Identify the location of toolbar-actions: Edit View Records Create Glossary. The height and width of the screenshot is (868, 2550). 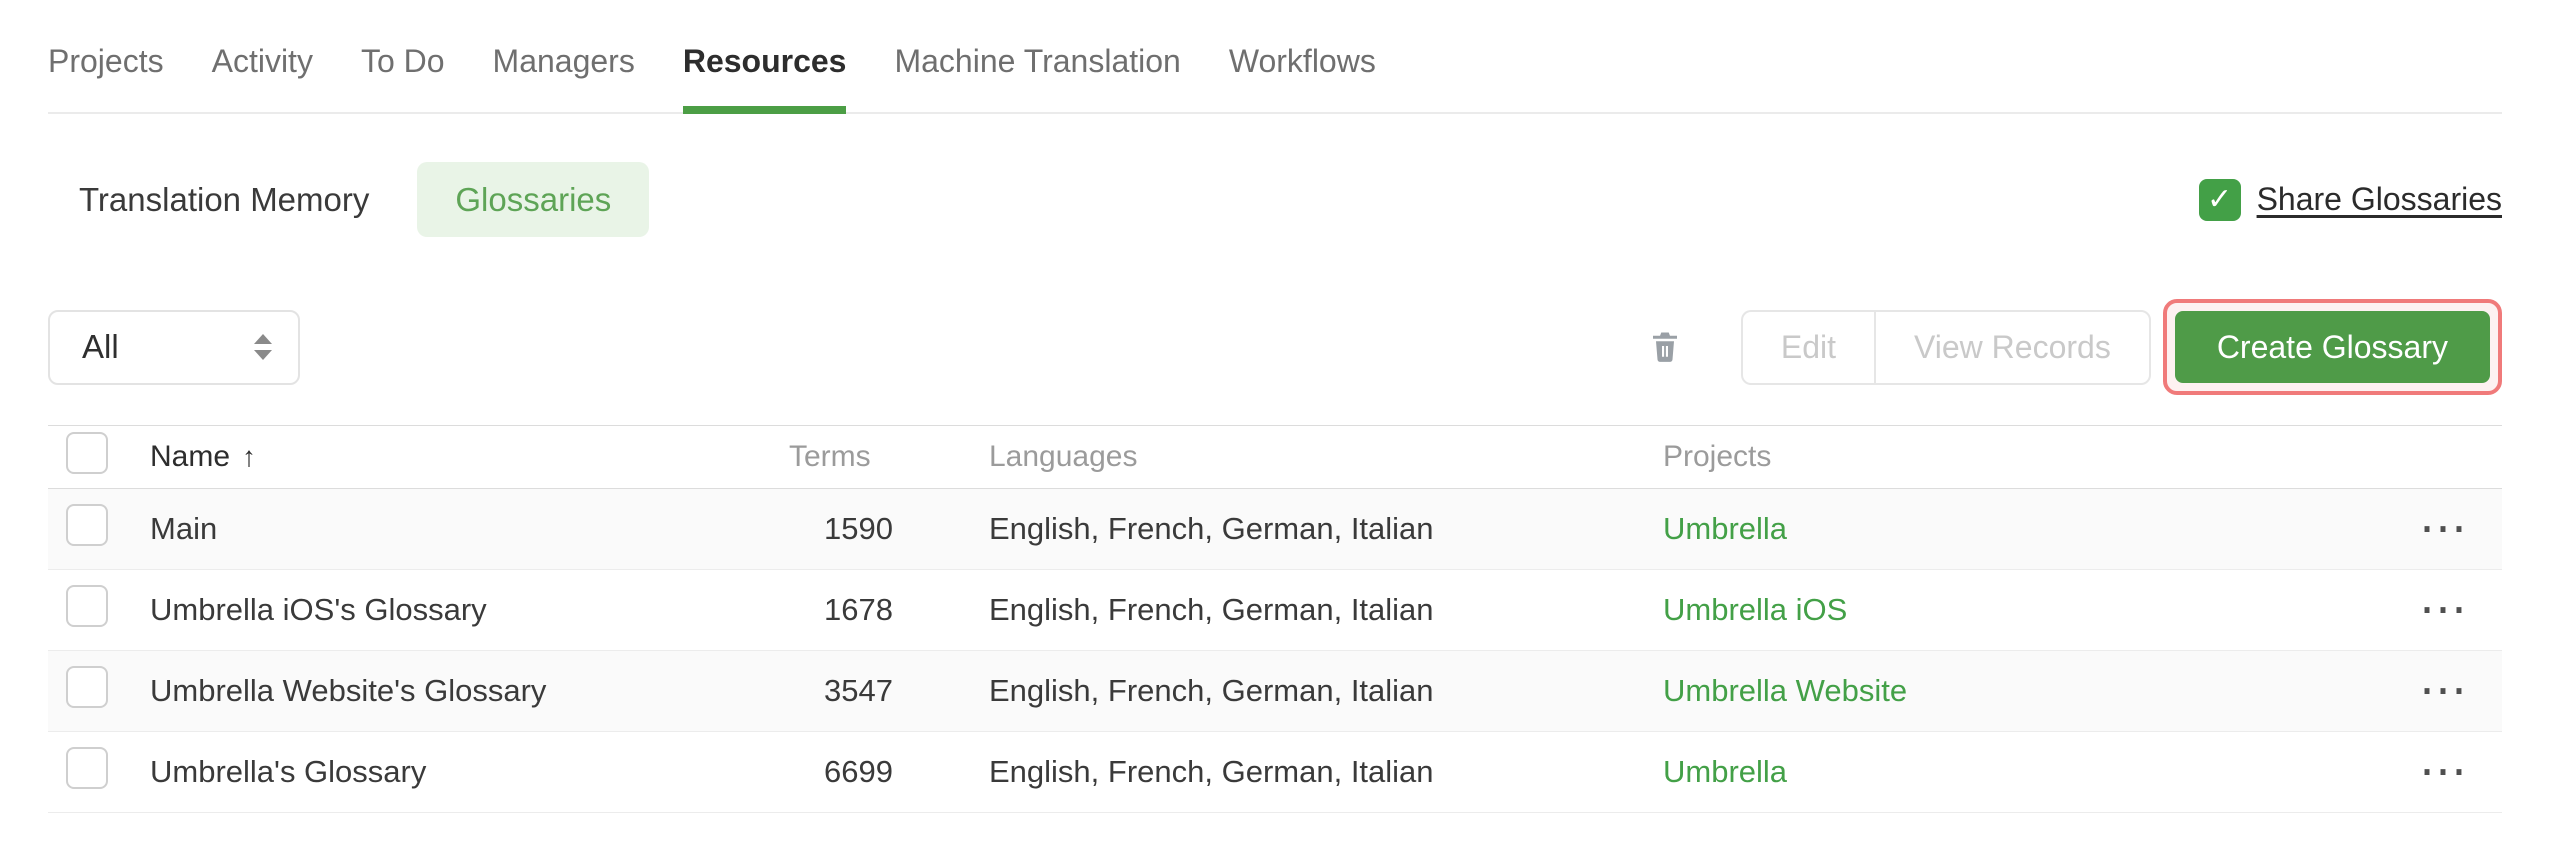
(2074, 347).